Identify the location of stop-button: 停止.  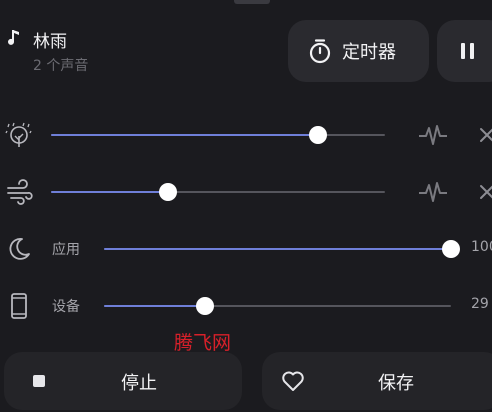
(123, 381).